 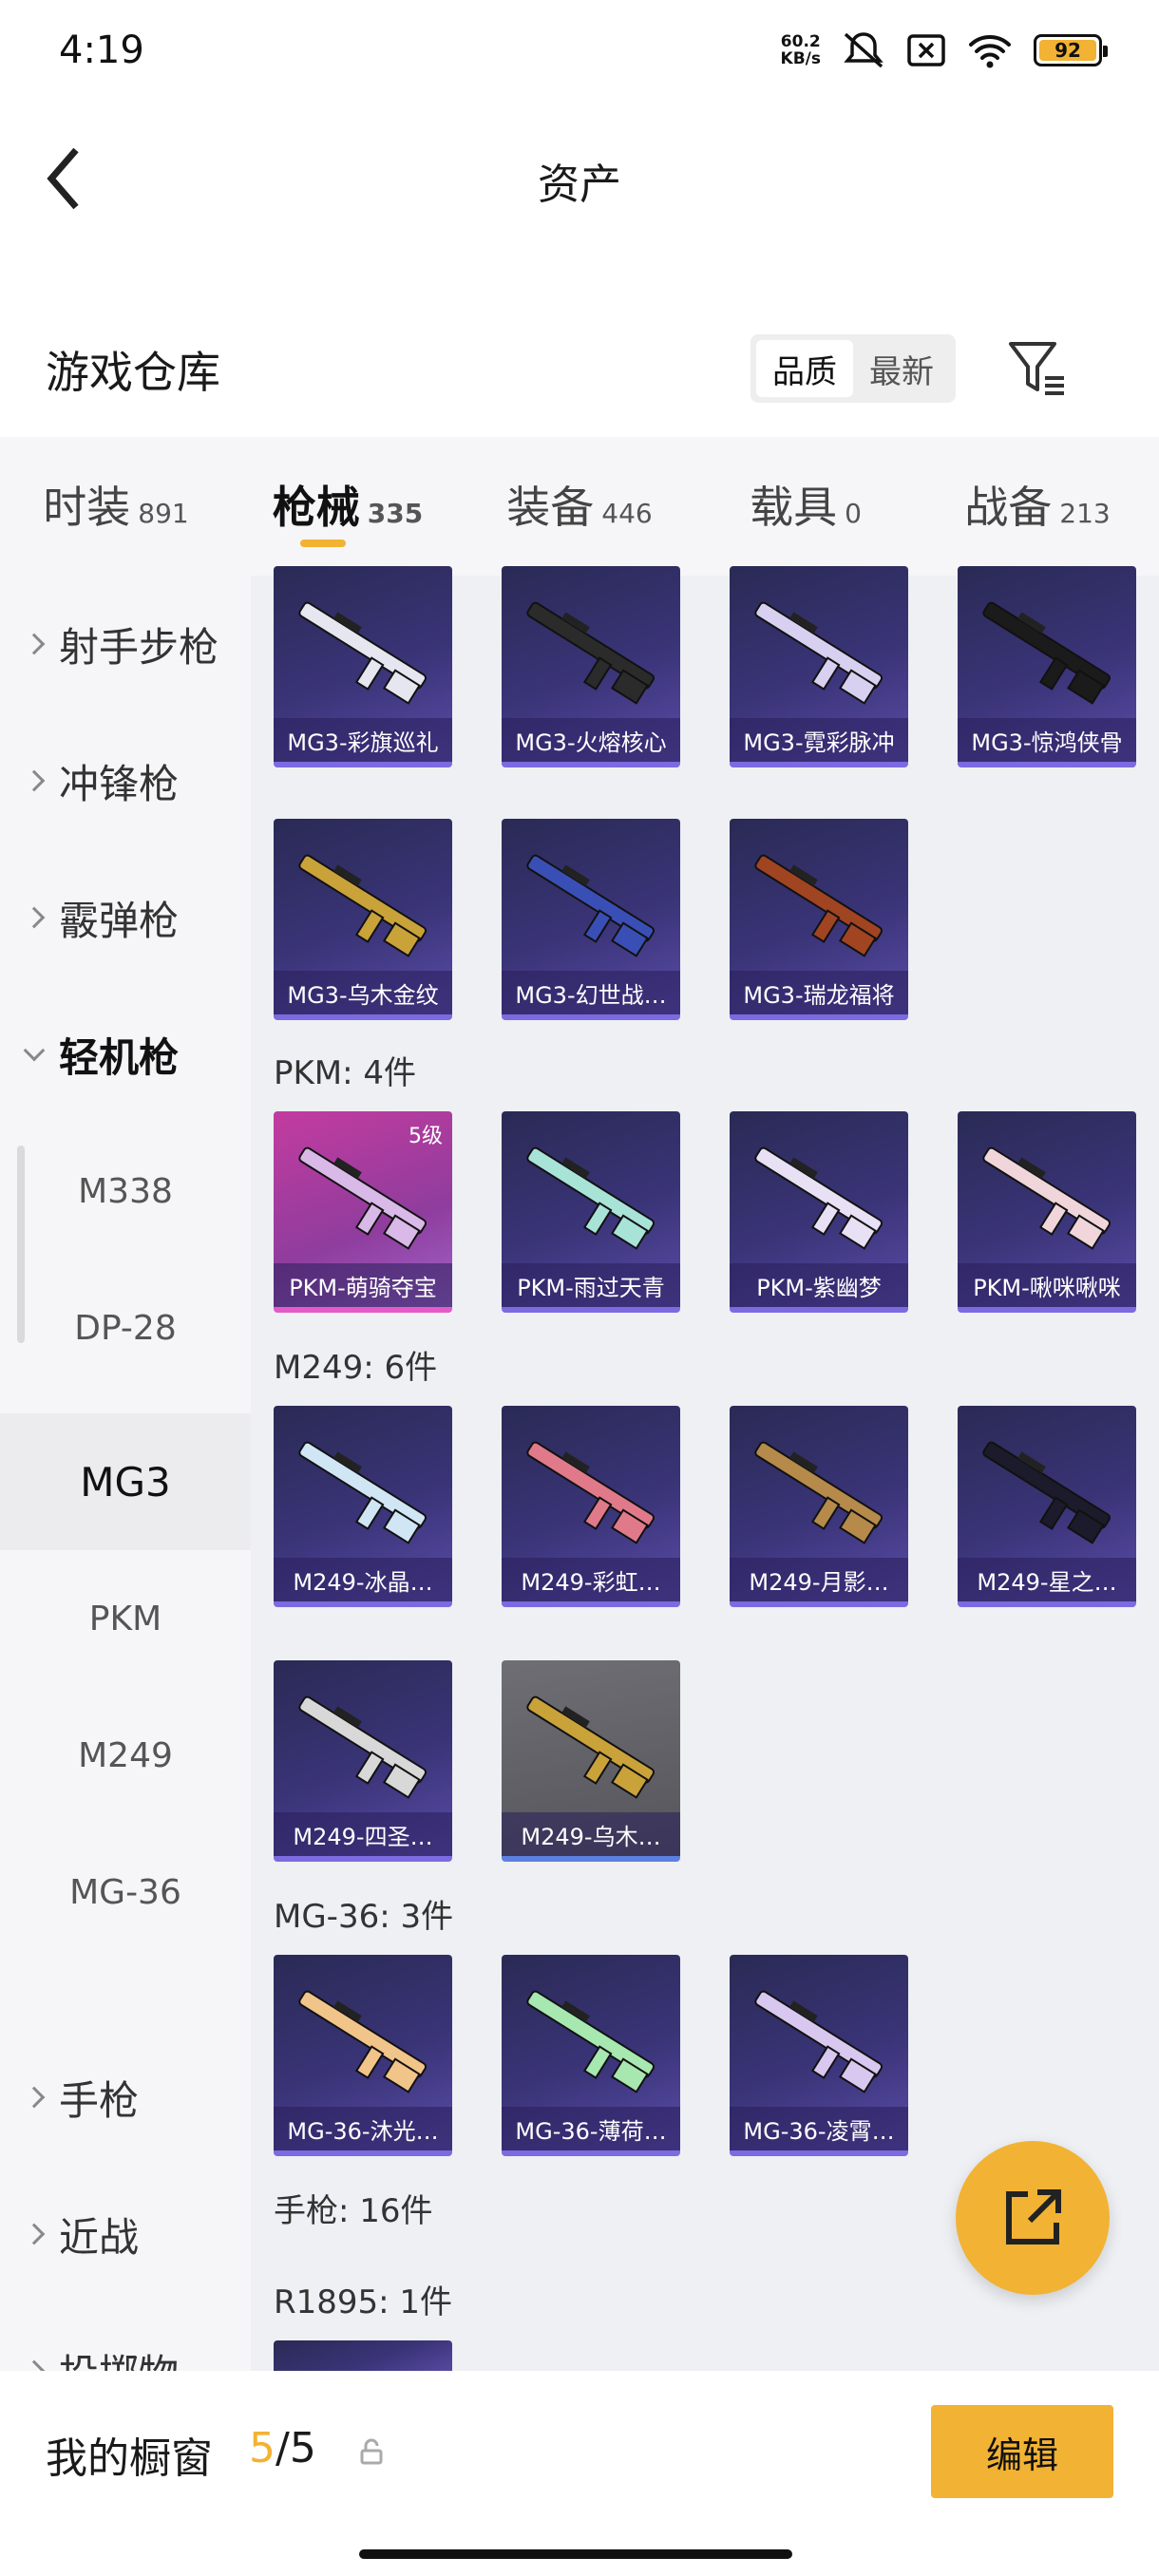 What do you see at coordinates (591, 1285) in the screenshot?
I see `item-label: PKM-雨过天青` at bounding box center [591, 1285].